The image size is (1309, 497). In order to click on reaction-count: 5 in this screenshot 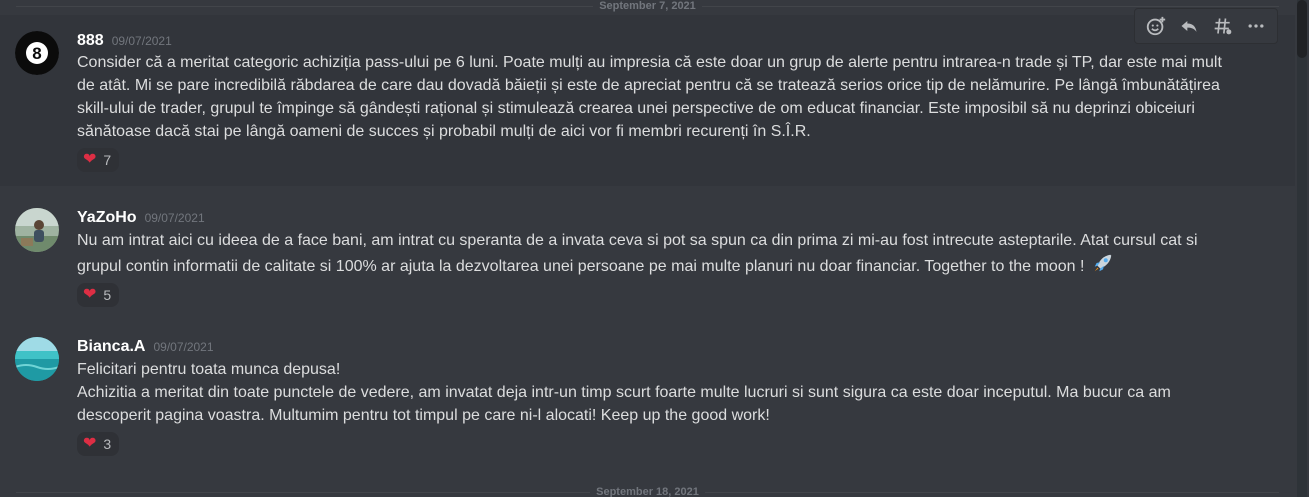, I will do `click(107, 295)`.